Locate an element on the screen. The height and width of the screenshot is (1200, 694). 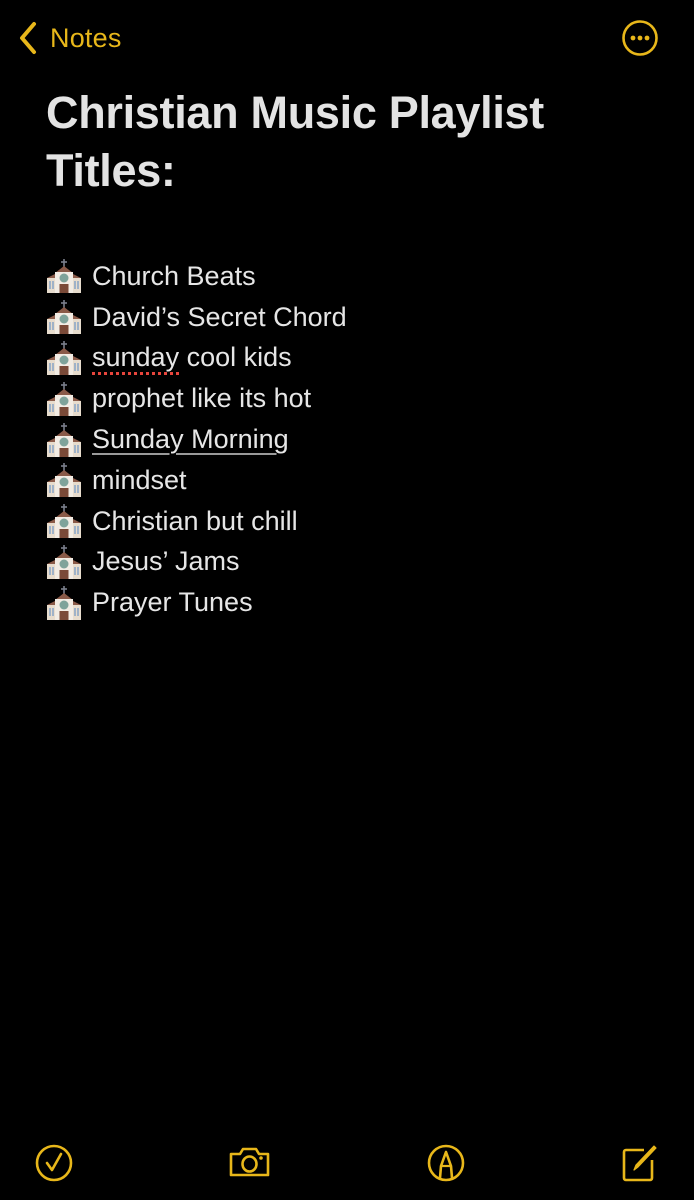
list-item: Christian but chill is located at coordinates (351, 521).